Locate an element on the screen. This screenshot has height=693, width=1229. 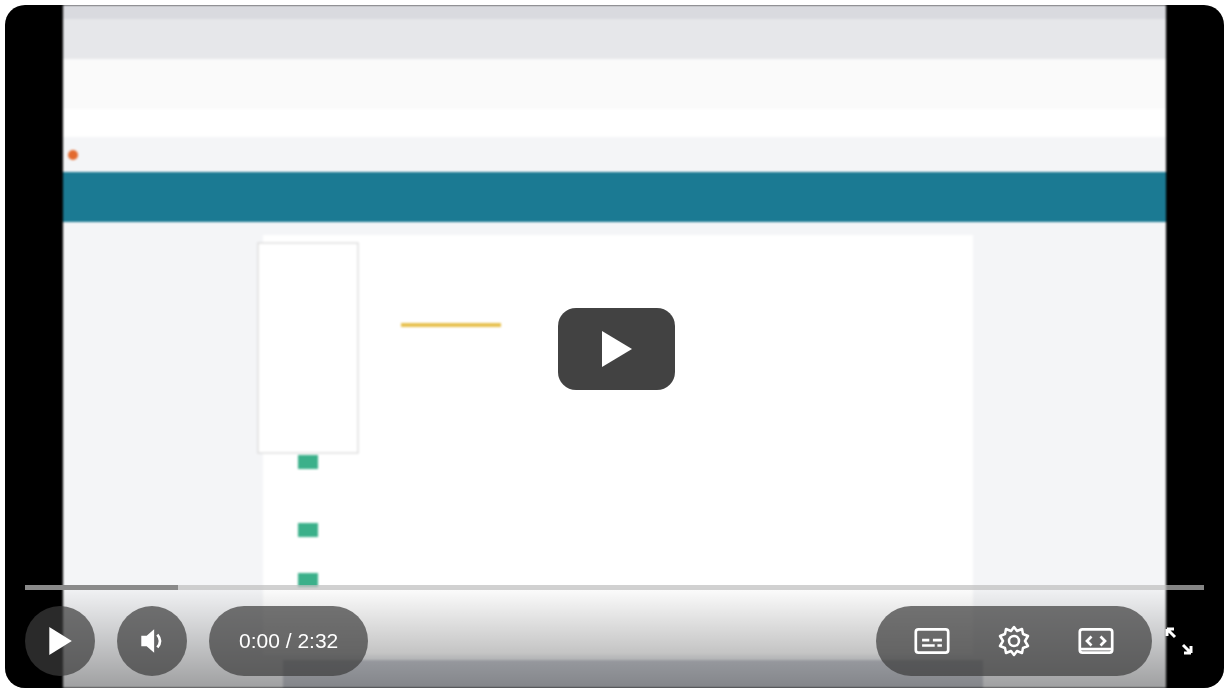
embed-icon is located at coordinates (1096, 641).